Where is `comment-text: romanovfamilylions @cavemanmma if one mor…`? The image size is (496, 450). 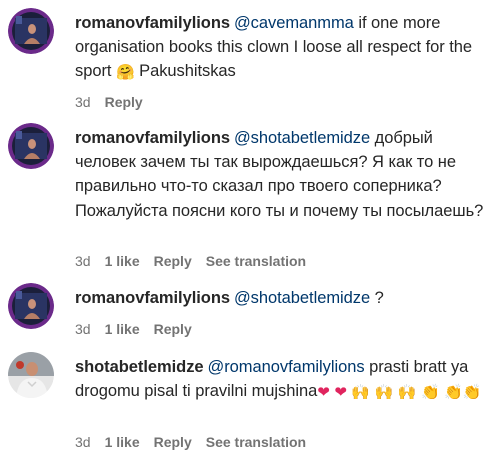
comment-text: romanovfamilylions @cavemanmma if one mor… is located at coordinates (282, 47).